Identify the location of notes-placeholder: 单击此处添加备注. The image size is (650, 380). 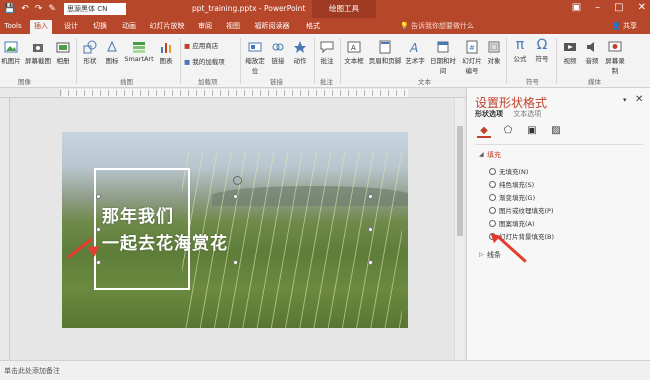
(32, 371).